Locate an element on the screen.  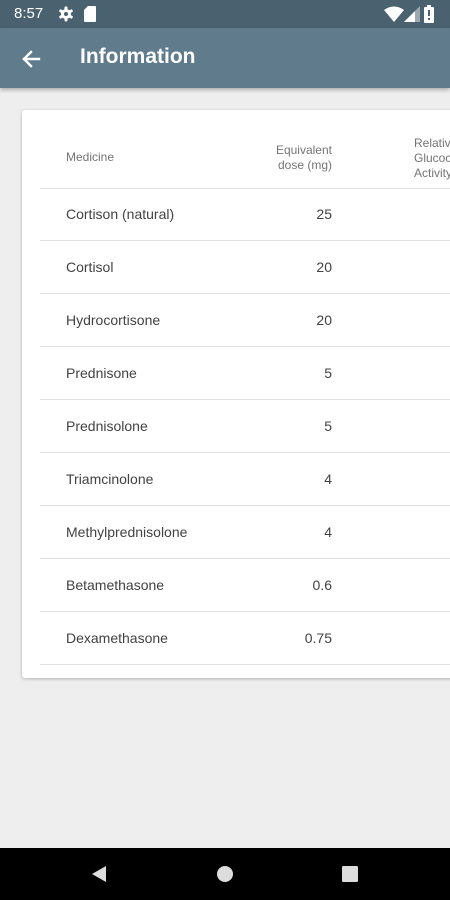
equivalent-dose: 25 is located at coordinates (324, 214).